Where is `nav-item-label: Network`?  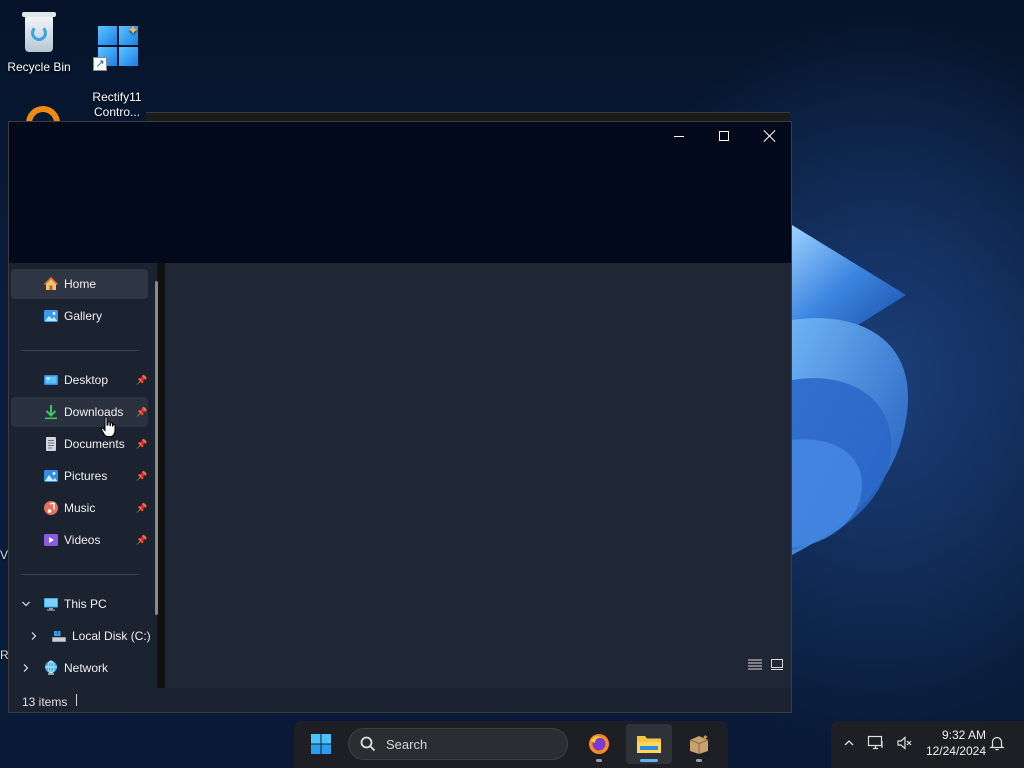 nav-item-label: Network is located at coordinates (86, 668).